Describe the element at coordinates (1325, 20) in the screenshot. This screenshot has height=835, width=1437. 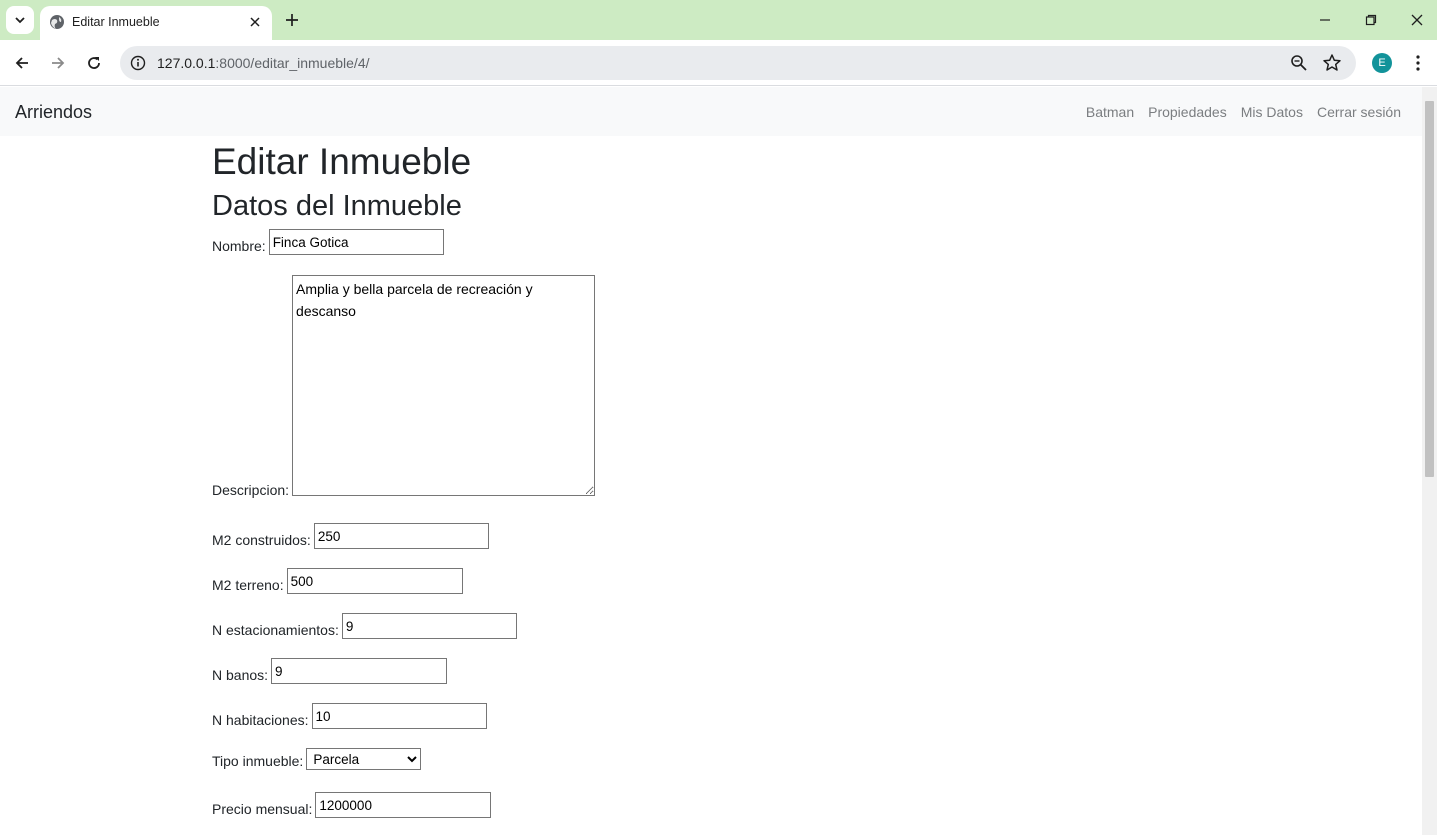
I see `minimize-icon` at that location.